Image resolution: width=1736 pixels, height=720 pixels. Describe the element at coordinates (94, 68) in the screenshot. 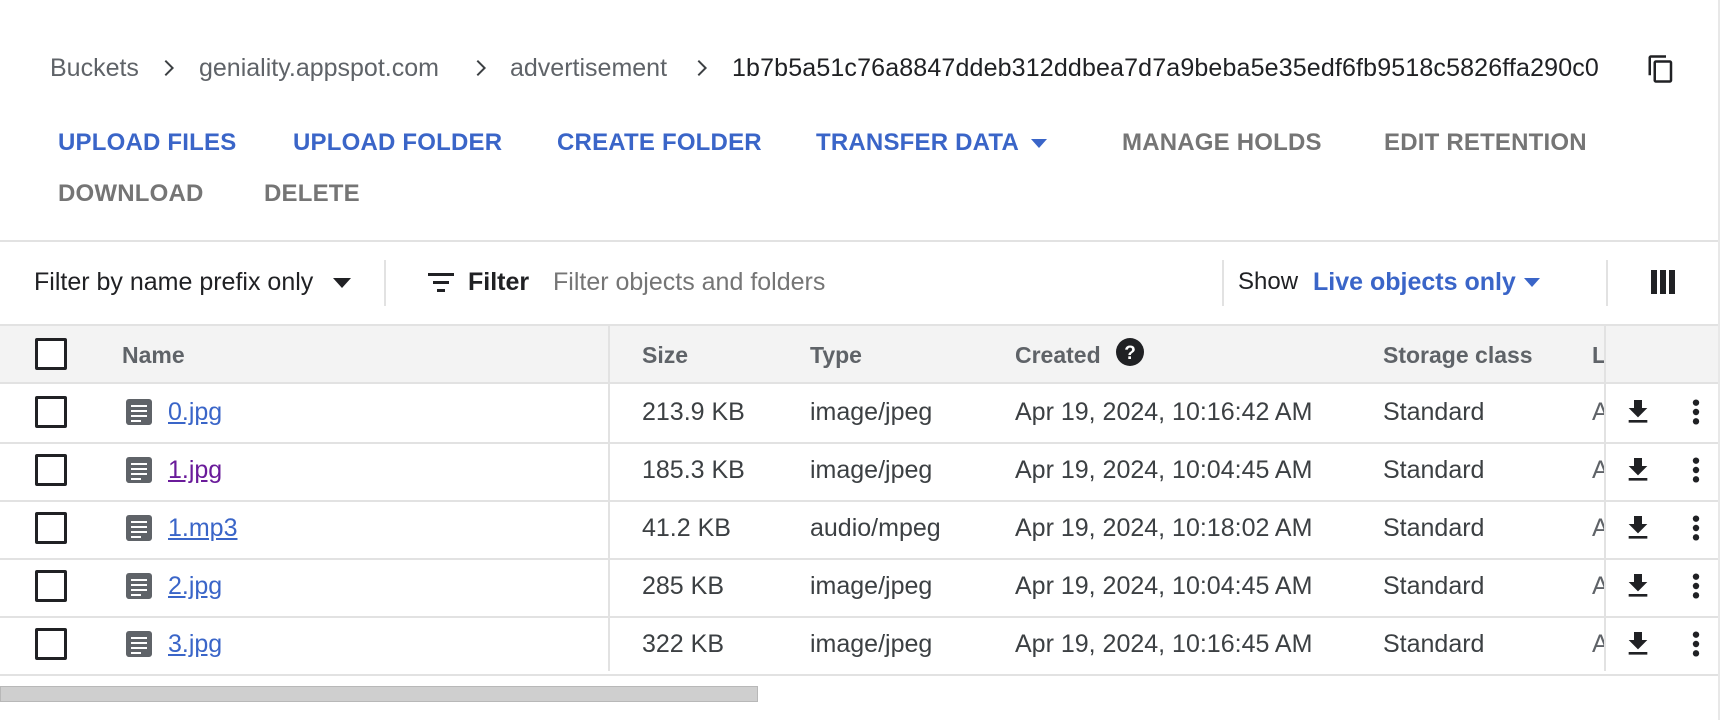

I see `breadcrumb-buckets: Buckets` at that location.